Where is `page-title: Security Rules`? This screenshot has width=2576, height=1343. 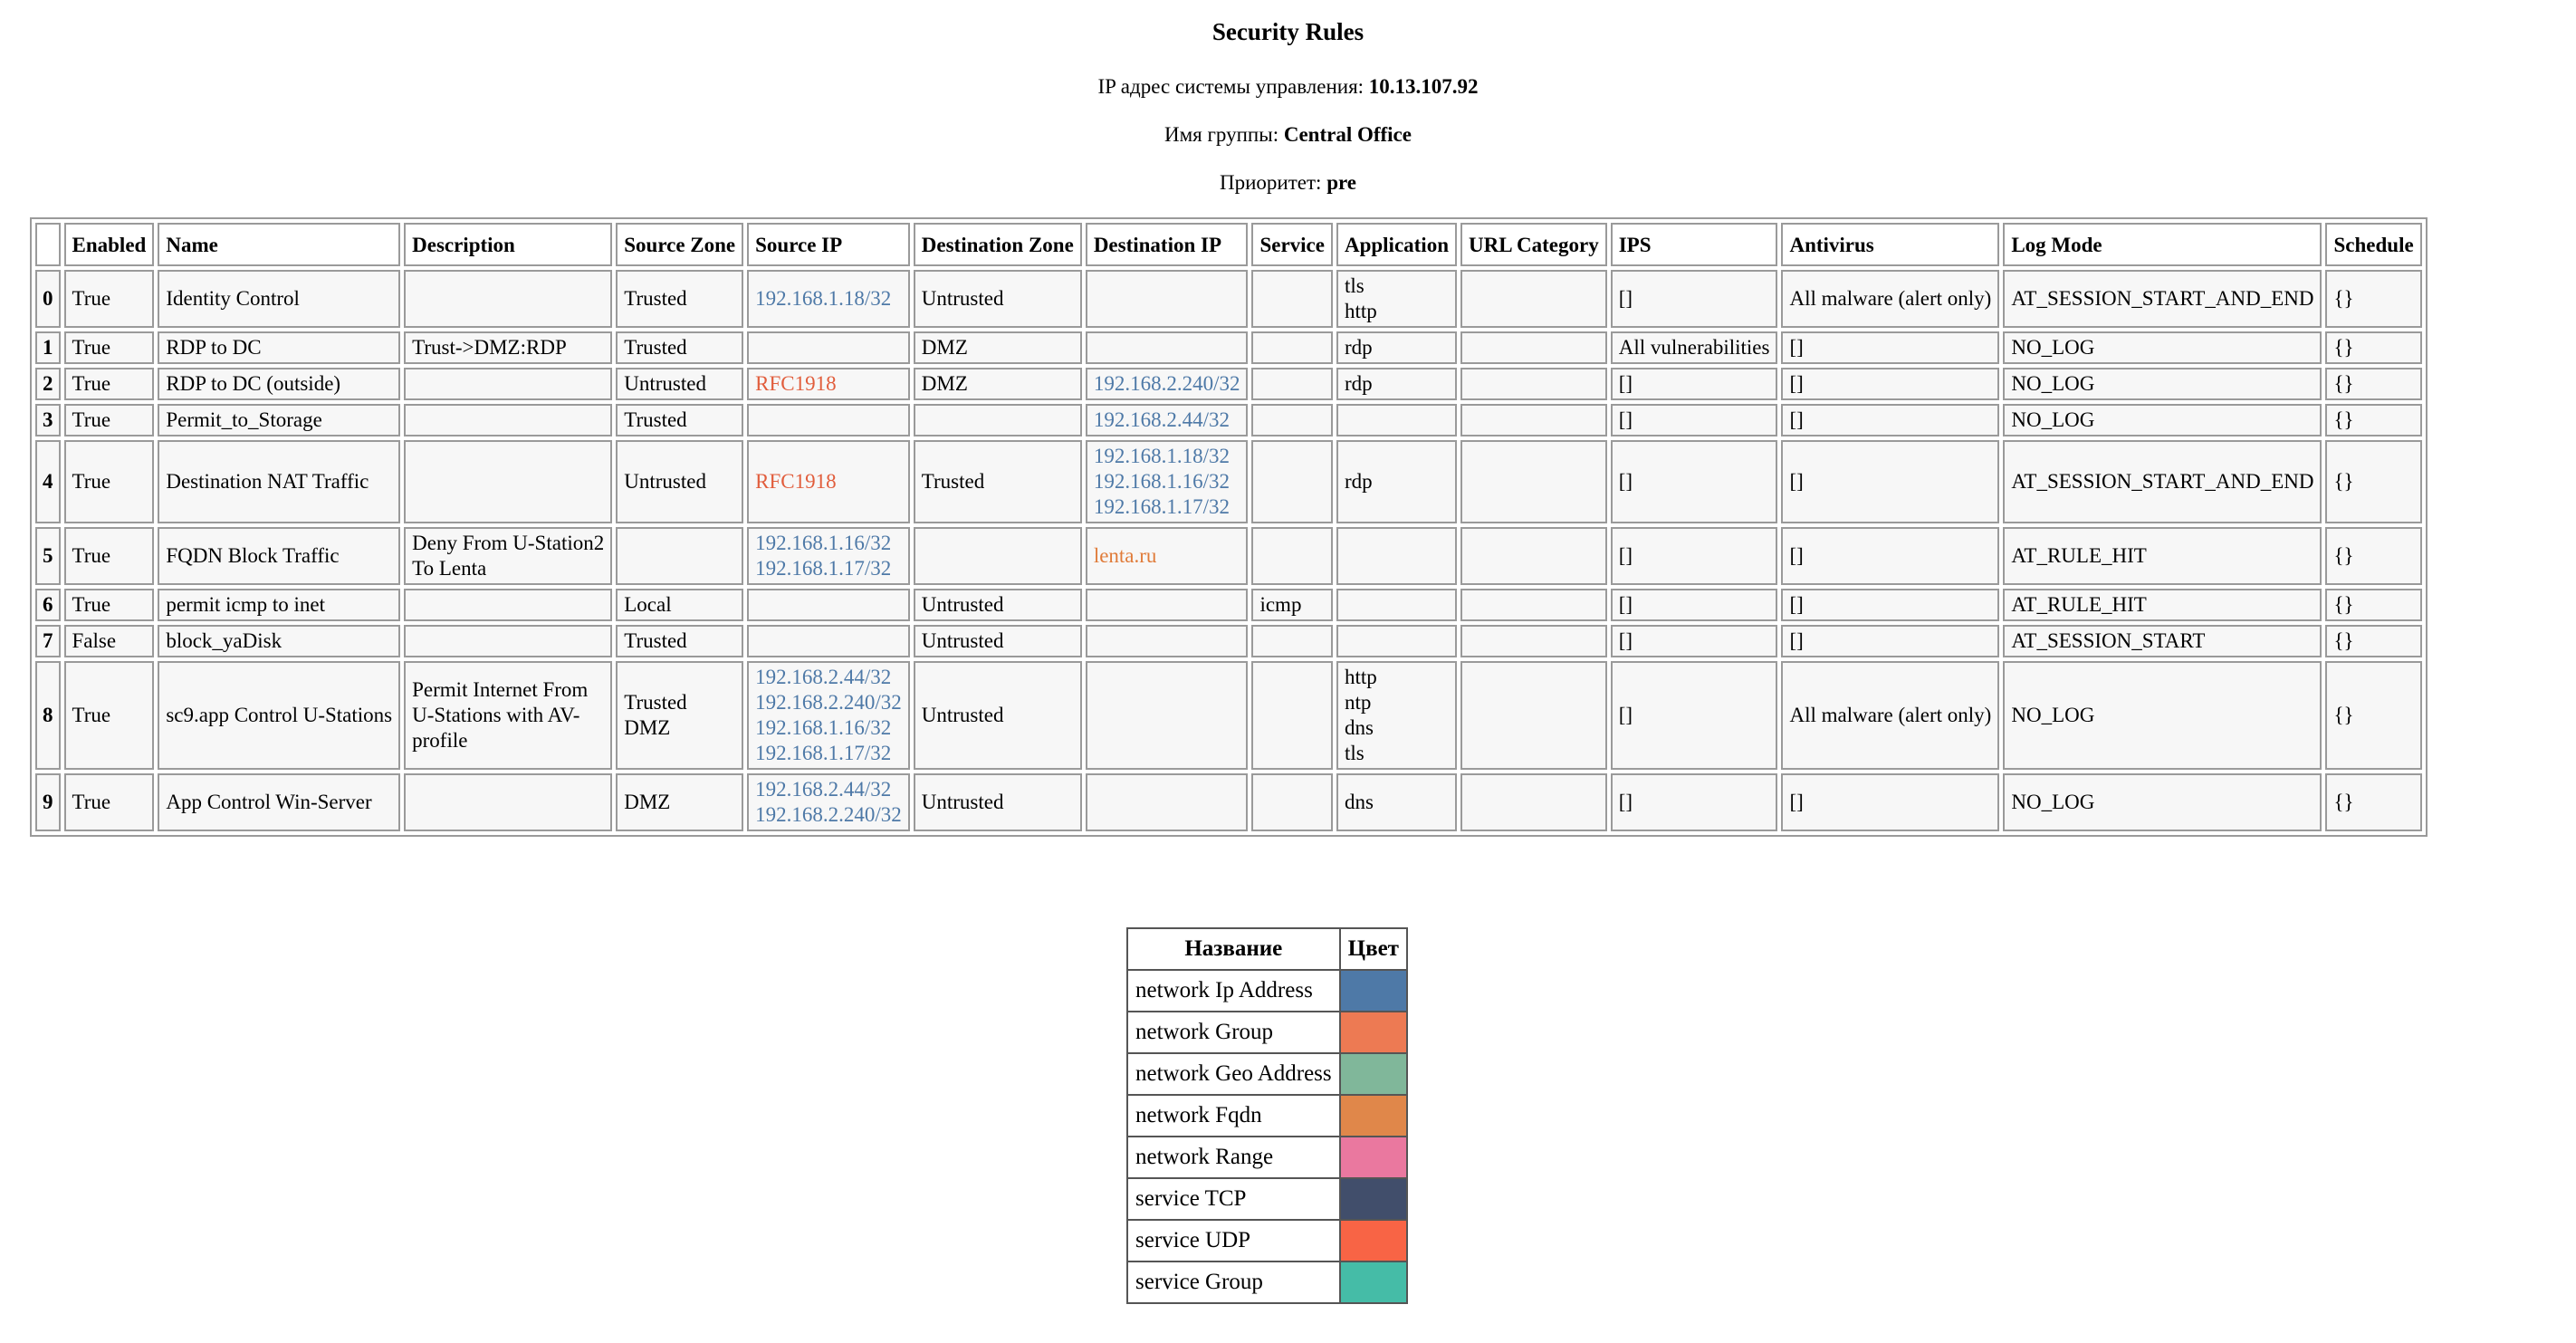
page-title: Security Rules is located at coordinates (1288, 31).